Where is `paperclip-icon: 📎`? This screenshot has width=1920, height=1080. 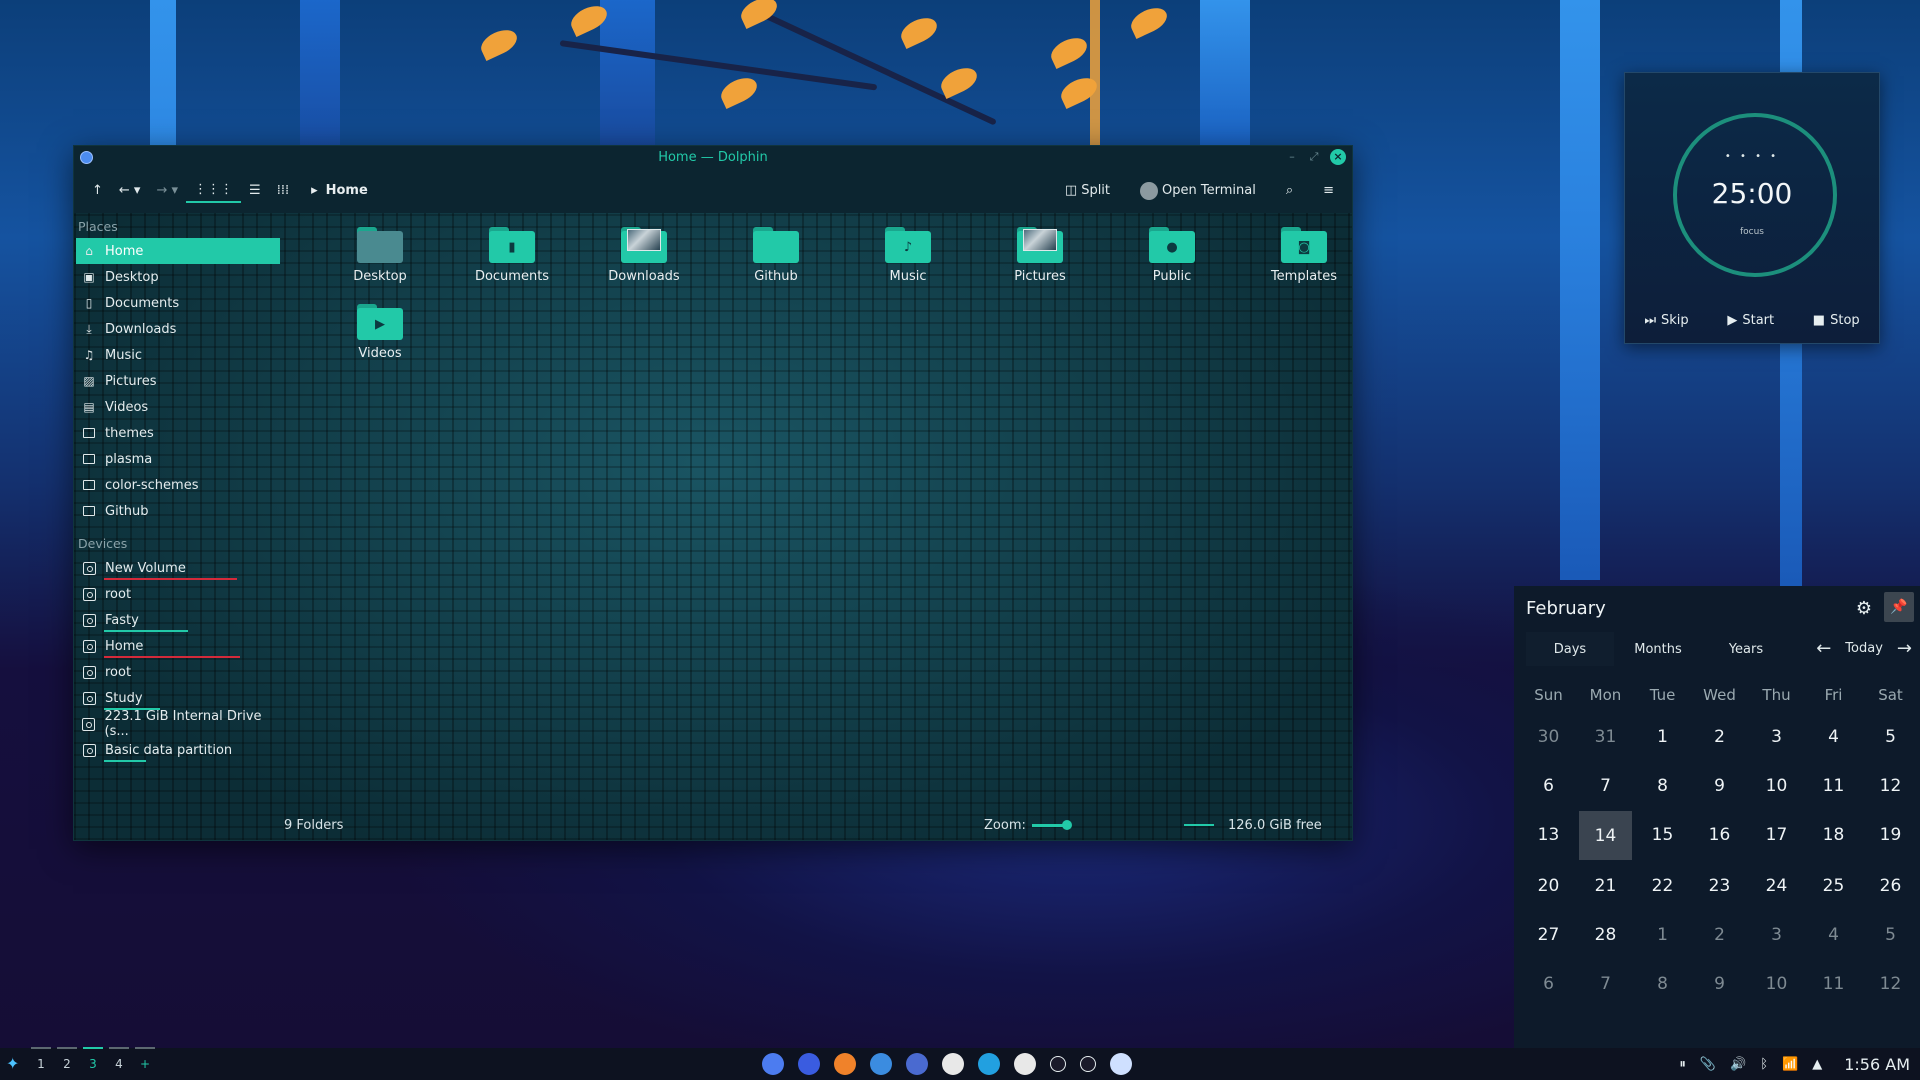 paperclip-icon: 📎 is located at coordinates (1708, 1064).